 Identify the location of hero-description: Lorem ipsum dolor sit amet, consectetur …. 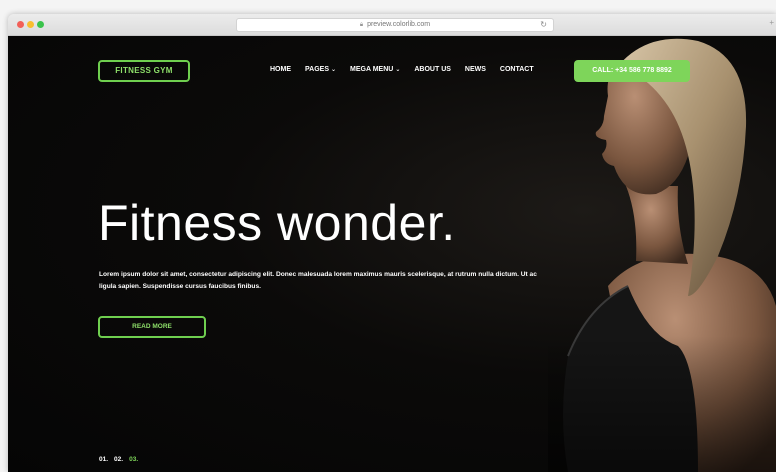
(318, 280).